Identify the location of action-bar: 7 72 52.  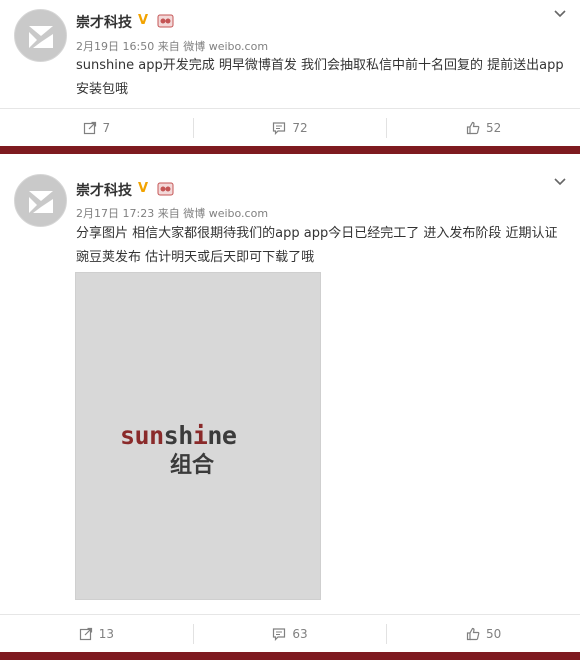
(290, 127).